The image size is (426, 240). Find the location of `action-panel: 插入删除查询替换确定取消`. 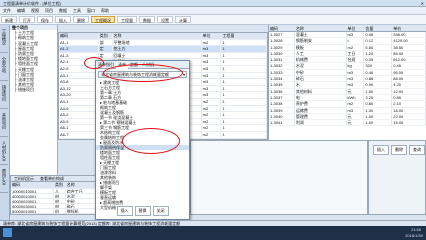

action-panel: 插入删除查询替换确定取消 is located at coordinates (397, 177).